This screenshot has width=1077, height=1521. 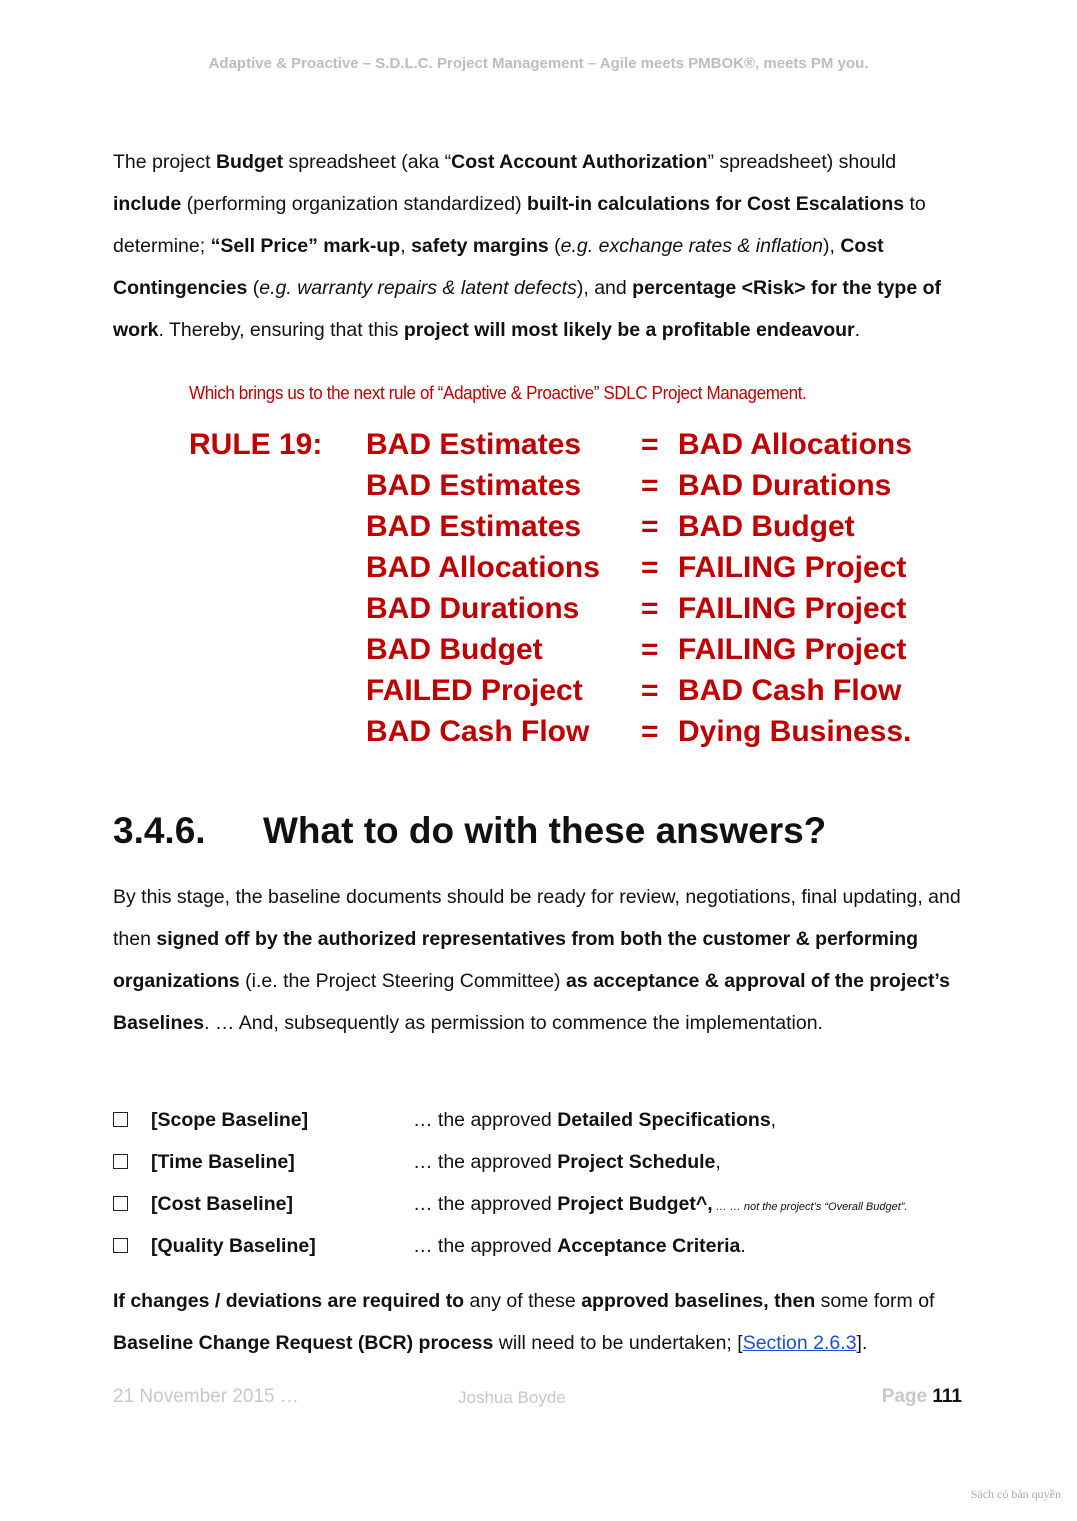 What do you see at coordinates (579, 1246) in the screenshot?
I see `baseline-description: … the approved Acceptance Criteria.` at bounding box center [579, 1246].